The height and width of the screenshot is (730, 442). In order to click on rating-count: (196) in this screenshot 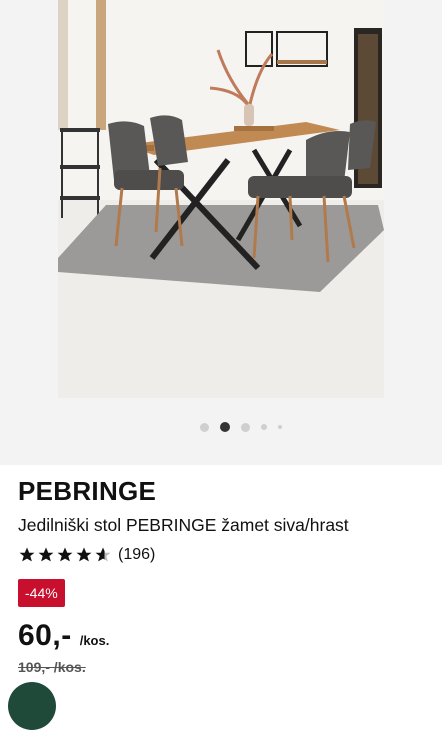, I will do `click(136, 555)`.